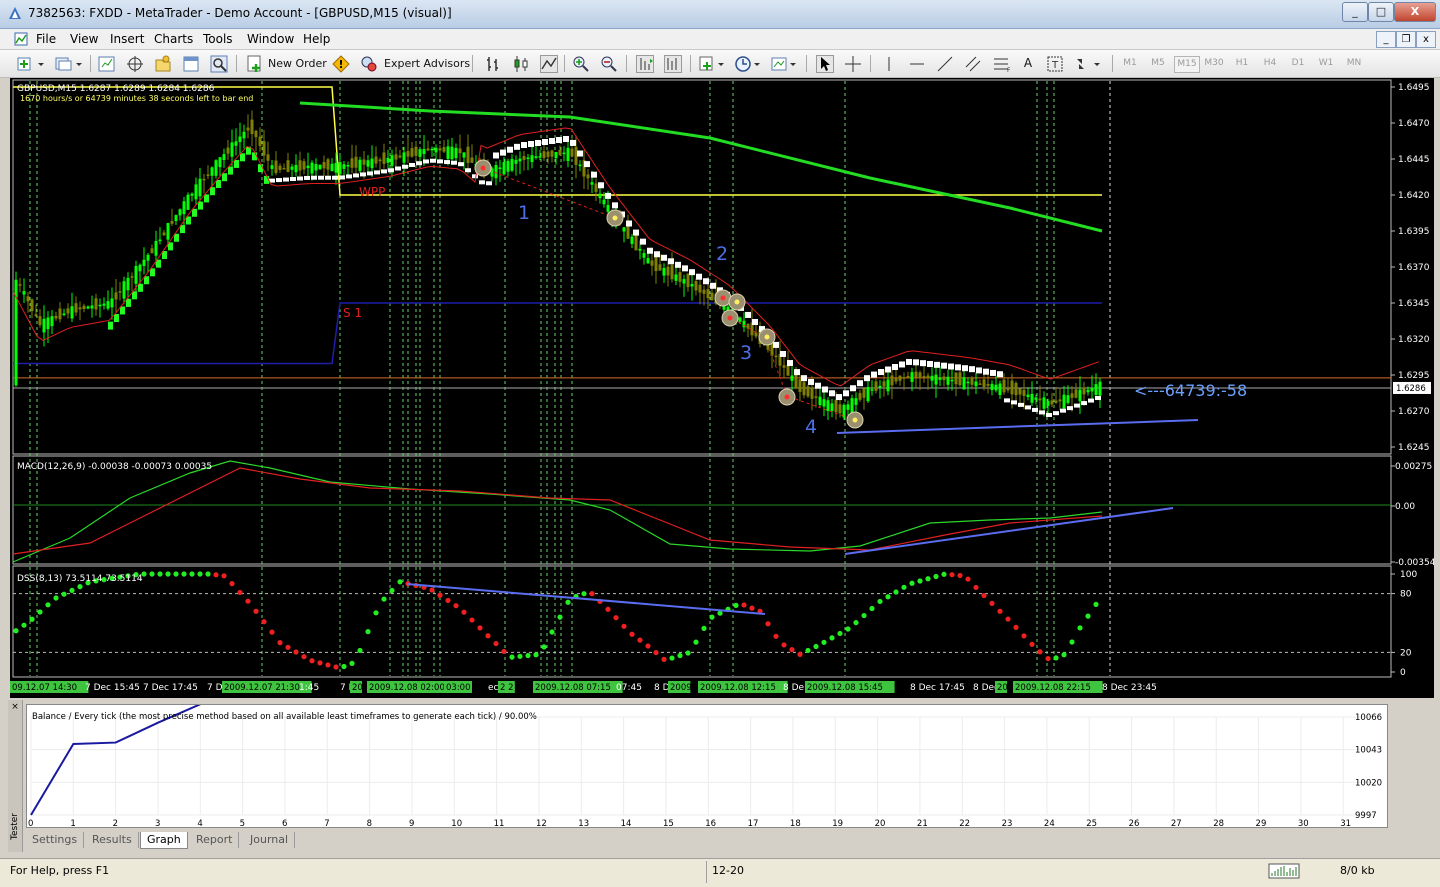 The height and width of the screenshot is (887, 1440). Describe the element at coordinates (1028, 63) in the screenshot. I see `text-tool-button: A` at that location.